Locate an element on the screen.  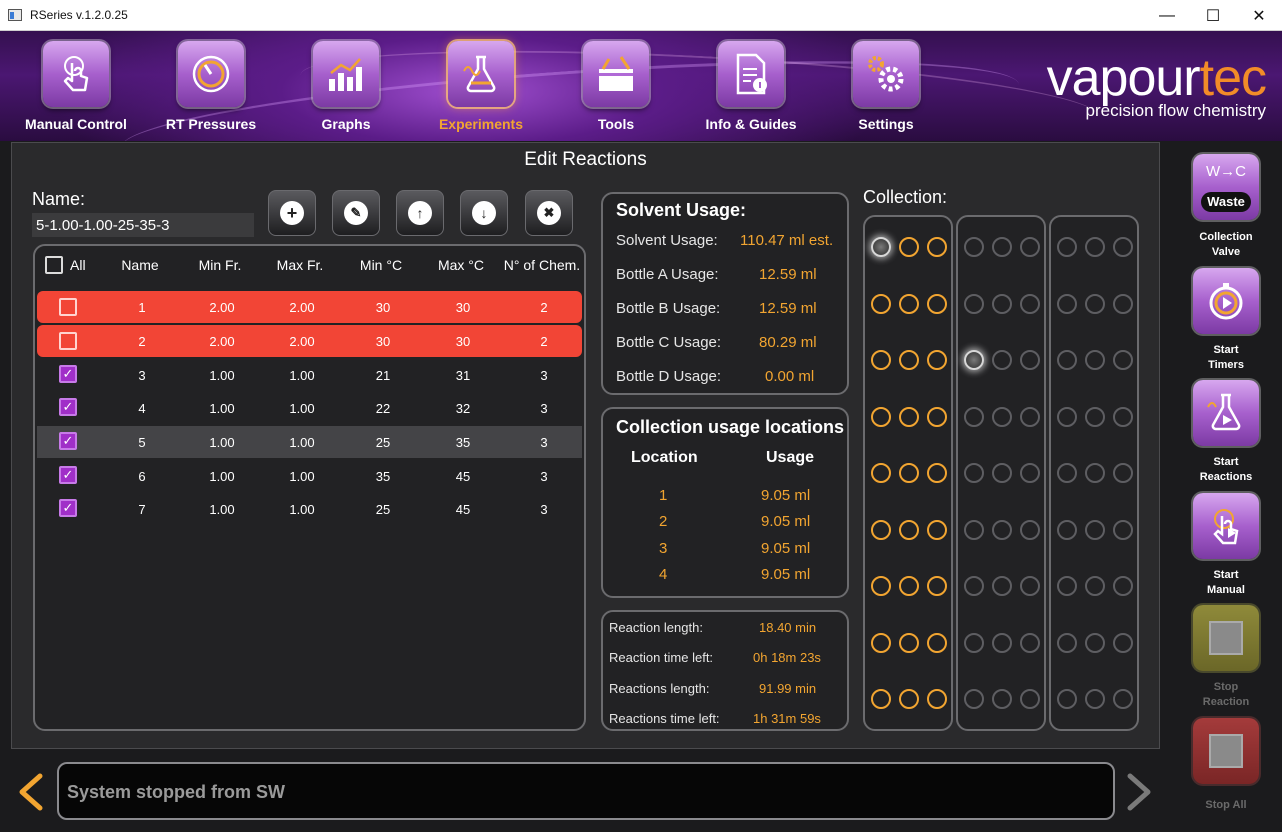
start-reactions-button is located at coordinates (1226, 413).